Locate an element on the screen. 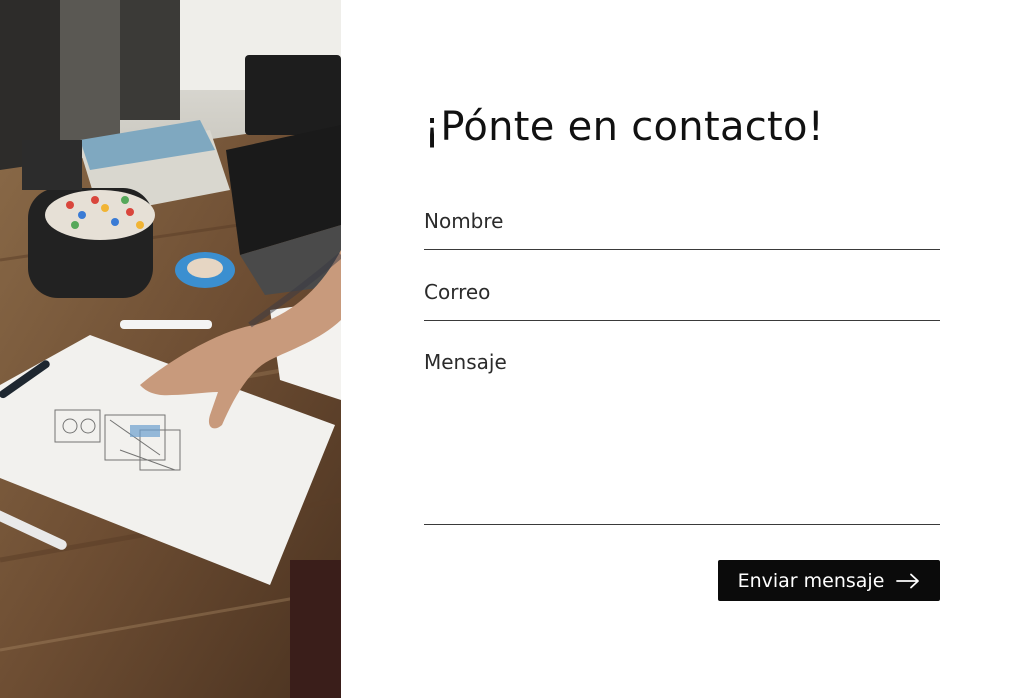 The height and width of the screenshot is (698, 1024). name-field-container is located at coordinates (682, 228).